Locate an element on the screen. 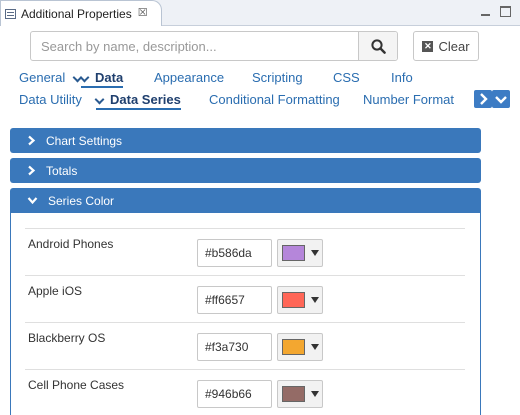 The image size is (520, 415). search-button is located at coordinates (377, 46).